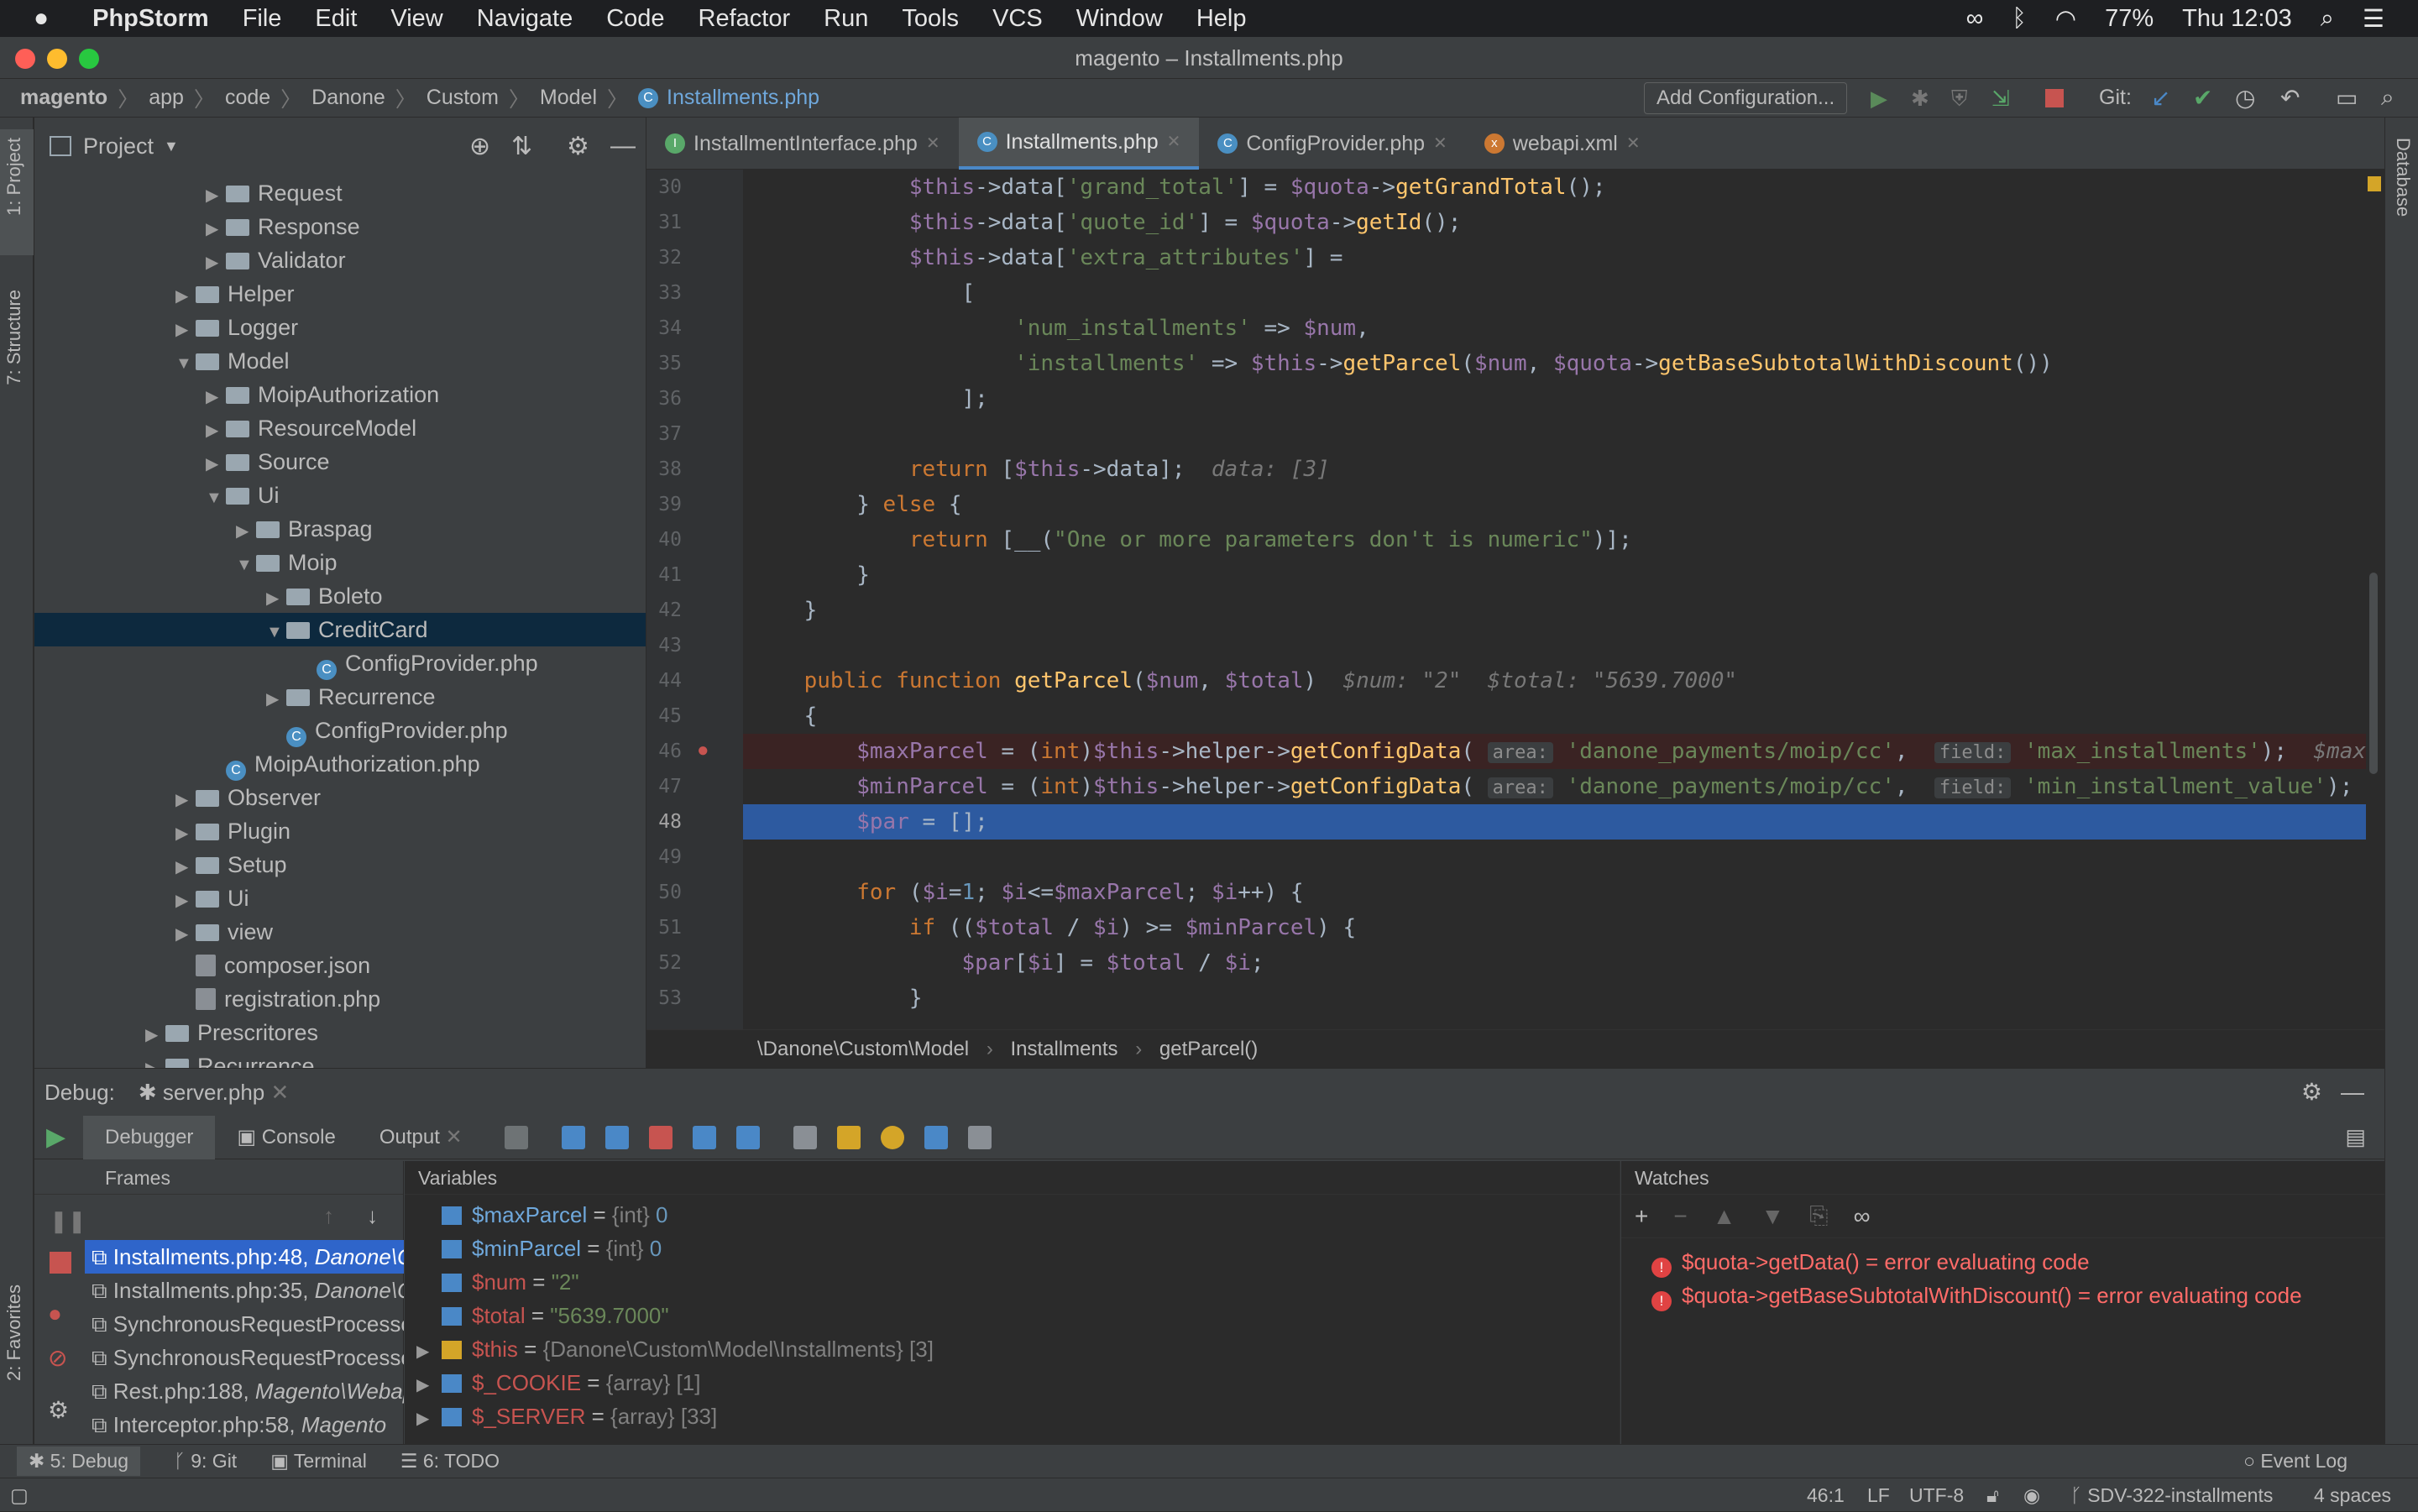  What do you see at coordinates (340, 965) in the screenshot?
I see `tree-item: composer.json` at bounding box center [340, 965].